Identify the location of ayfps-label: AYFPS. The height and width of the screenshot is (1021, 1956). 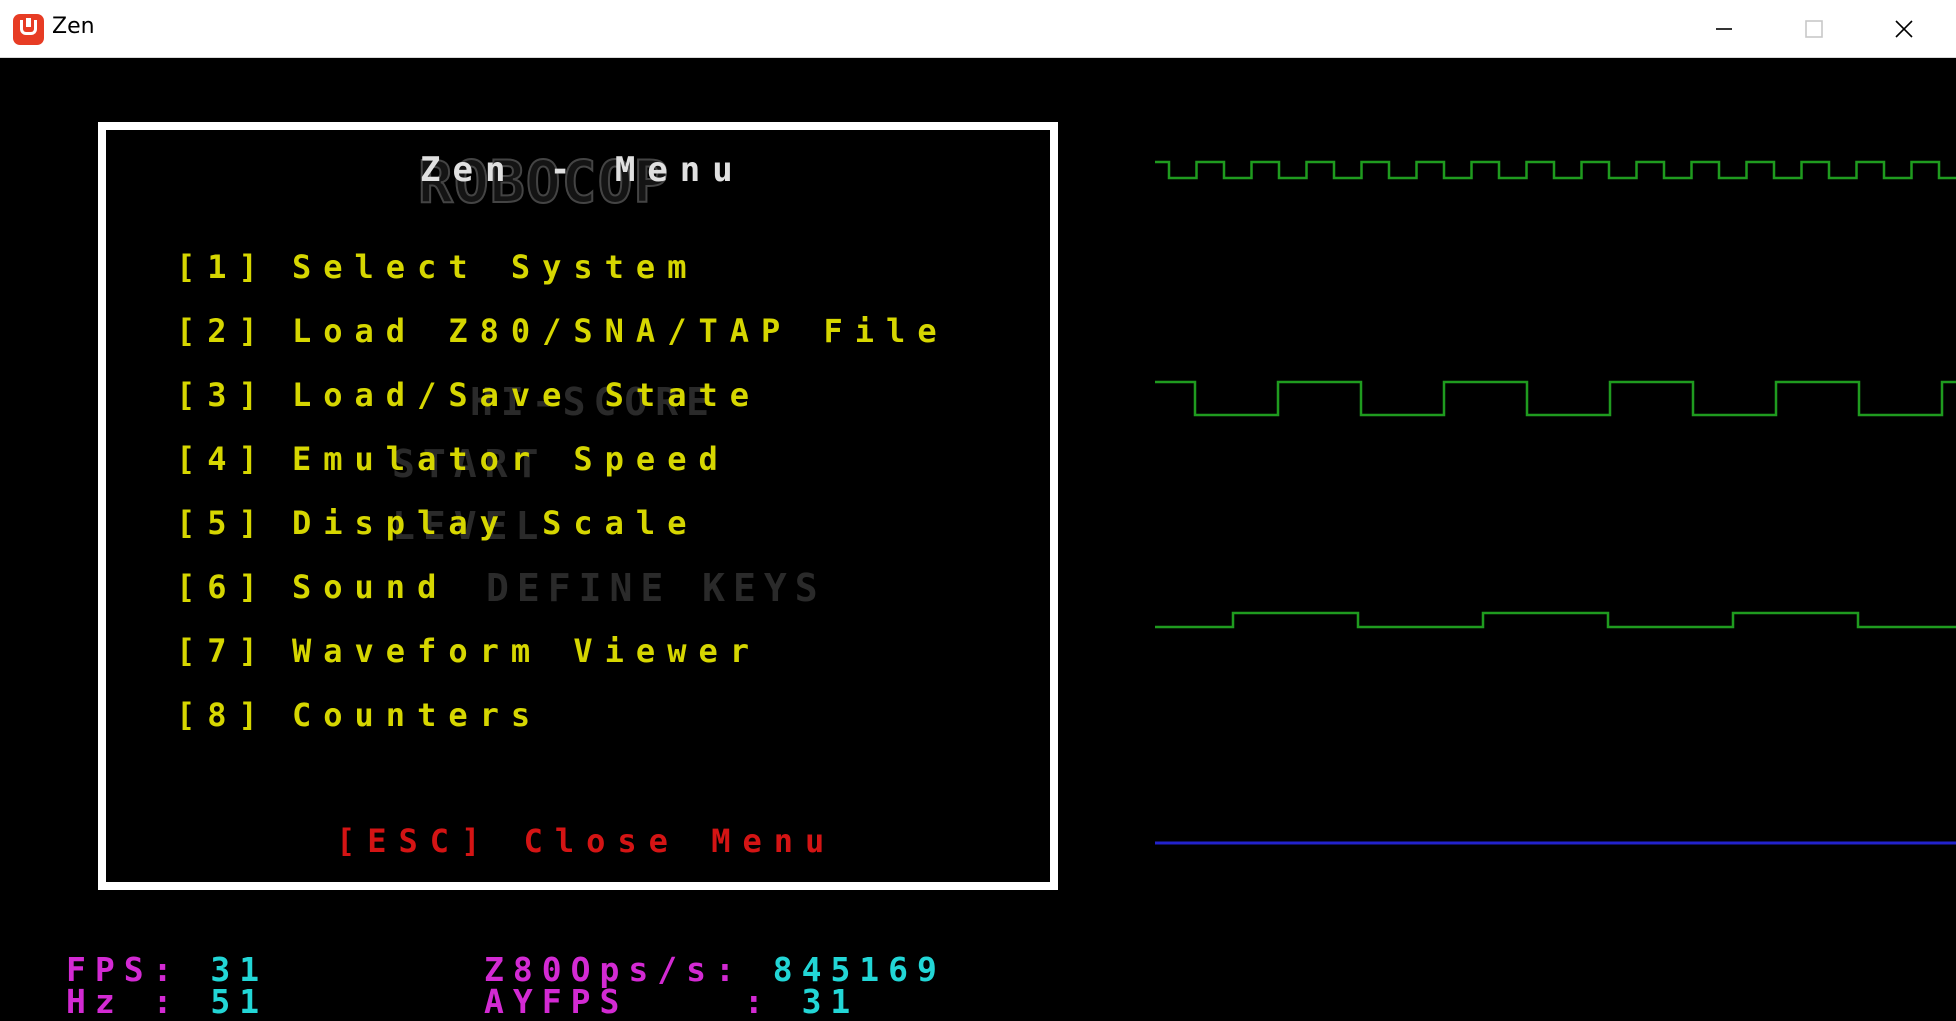
(556, 1001).